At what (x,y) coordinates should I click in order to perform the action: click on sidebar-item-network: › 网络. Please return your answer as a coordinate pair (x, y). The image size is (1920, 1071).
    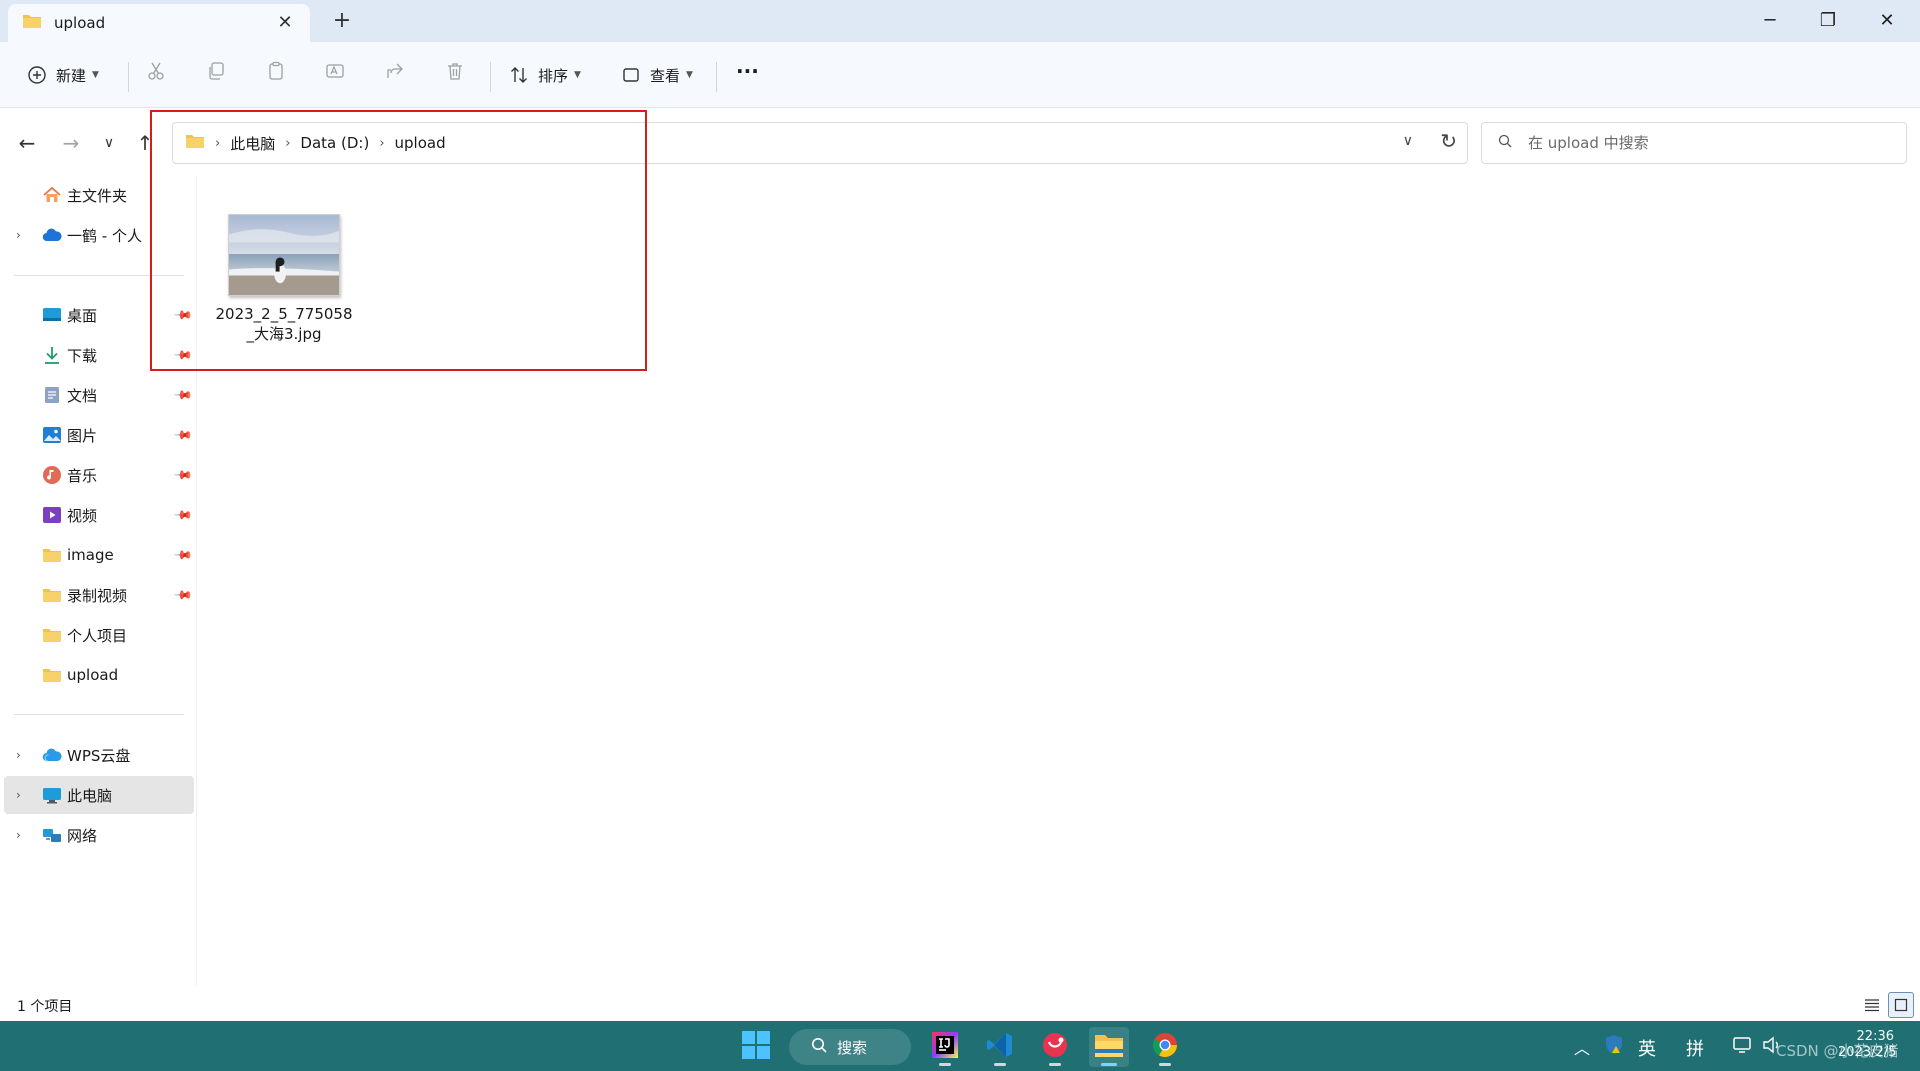
    Looking at the image, I should click on (99, 835).